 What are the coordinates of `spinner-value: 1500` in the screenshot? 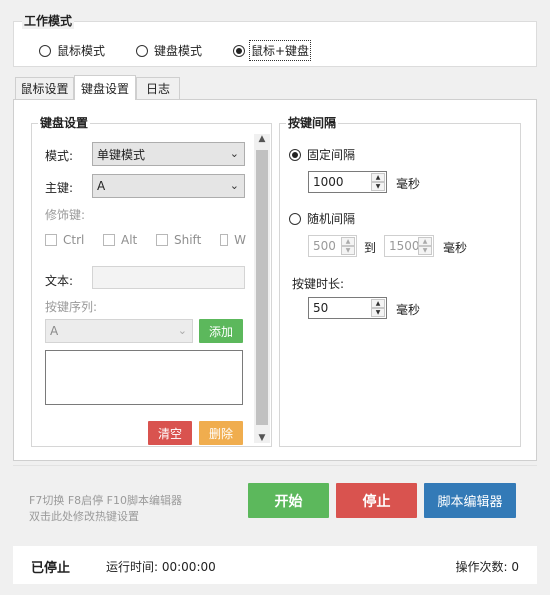 It's located at (404, 246).